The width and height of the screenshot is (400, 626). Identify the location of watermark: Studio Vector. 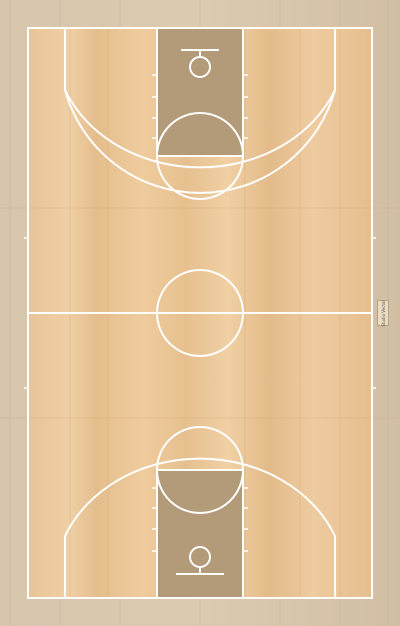
(383, 313).